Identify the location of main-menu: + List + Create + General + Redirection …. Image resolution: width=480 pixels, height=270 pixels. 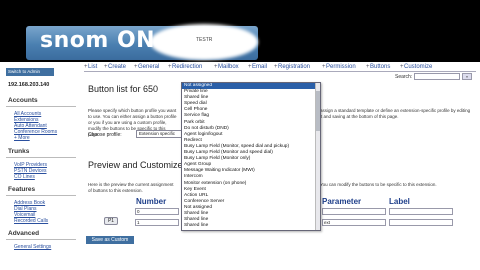
(280, 68).